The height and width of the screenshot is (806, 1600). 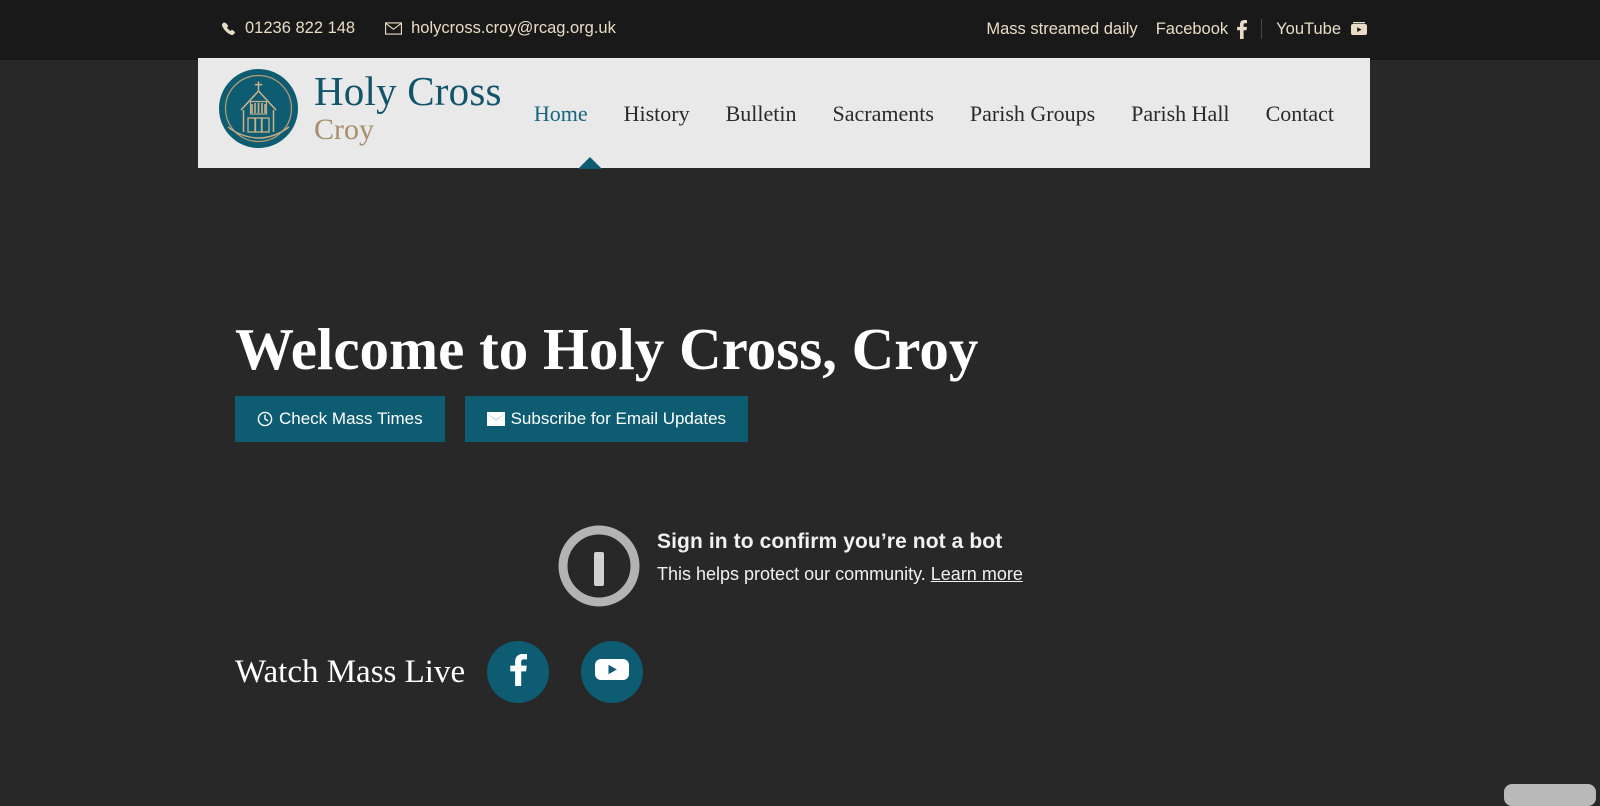 What do you see at coordinates (408, 91) in the screenshot?
I see `brand-title: Holy Cross` at bounding box center [408, 91].